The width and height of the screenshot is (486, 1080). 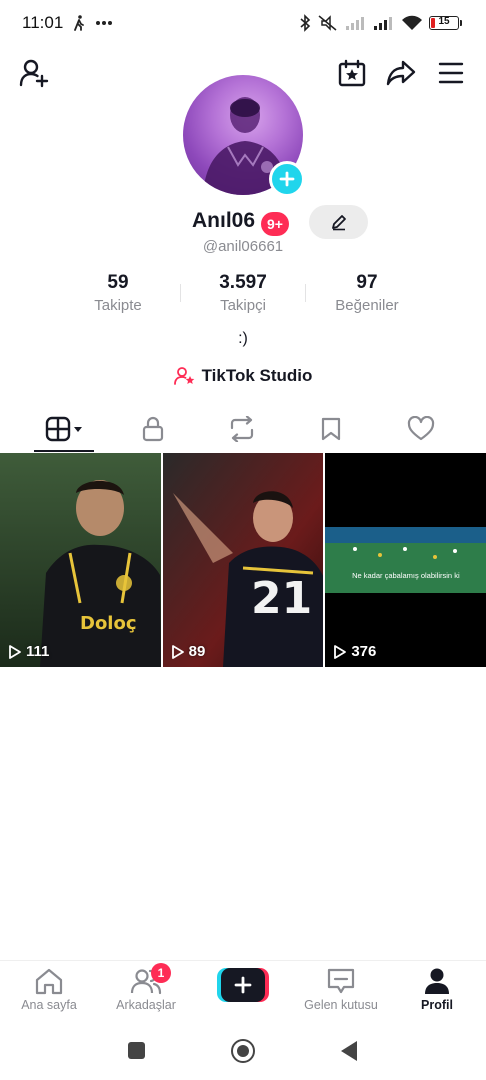 I want to click on tiktok-studio-link: TikTok Studio, so click(x=243, y=376).